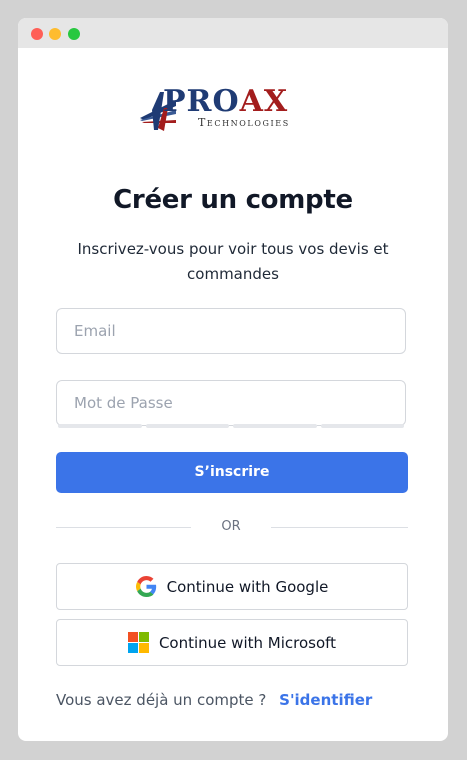 This screenshot has height=760, width=467. I want to click on google-signin-label: Continue with Google, so click(247, 586).